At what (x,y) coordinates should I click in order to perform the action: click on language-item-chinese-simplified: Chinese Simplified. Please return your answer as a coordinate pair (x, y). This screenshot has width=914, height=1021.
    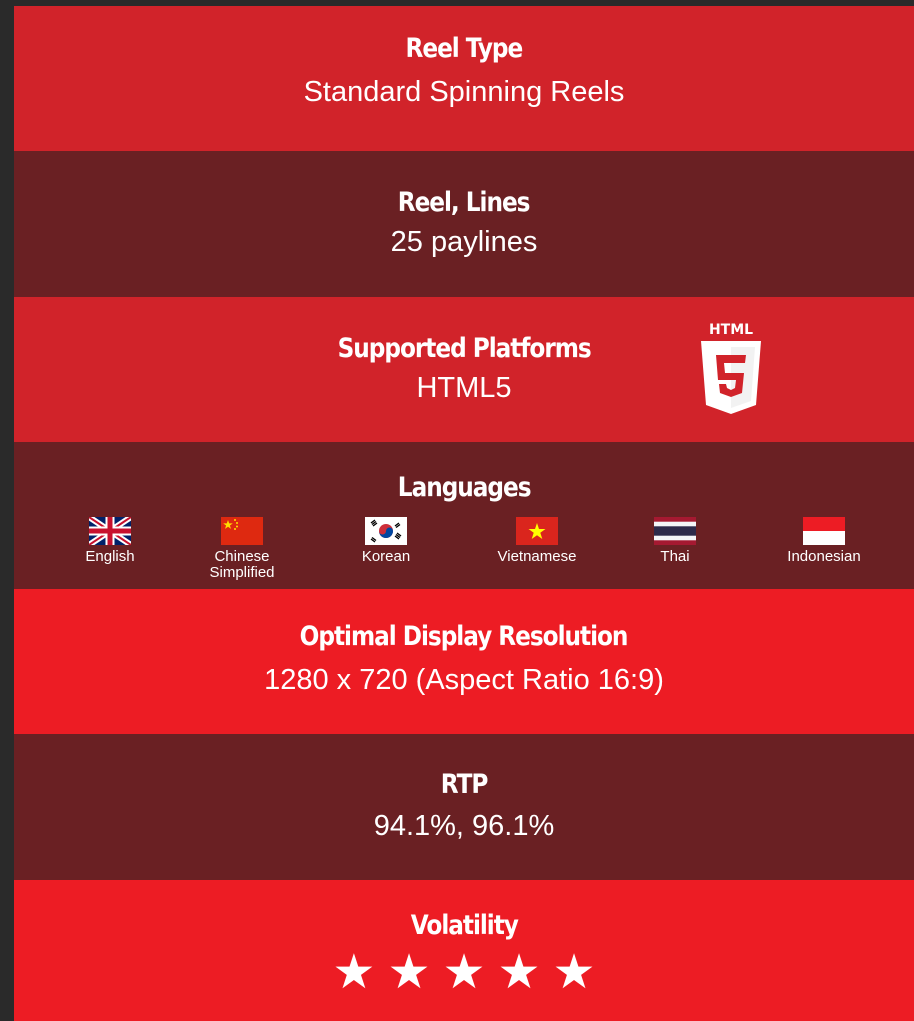
    Looking at the image, I should click on (242, 549).